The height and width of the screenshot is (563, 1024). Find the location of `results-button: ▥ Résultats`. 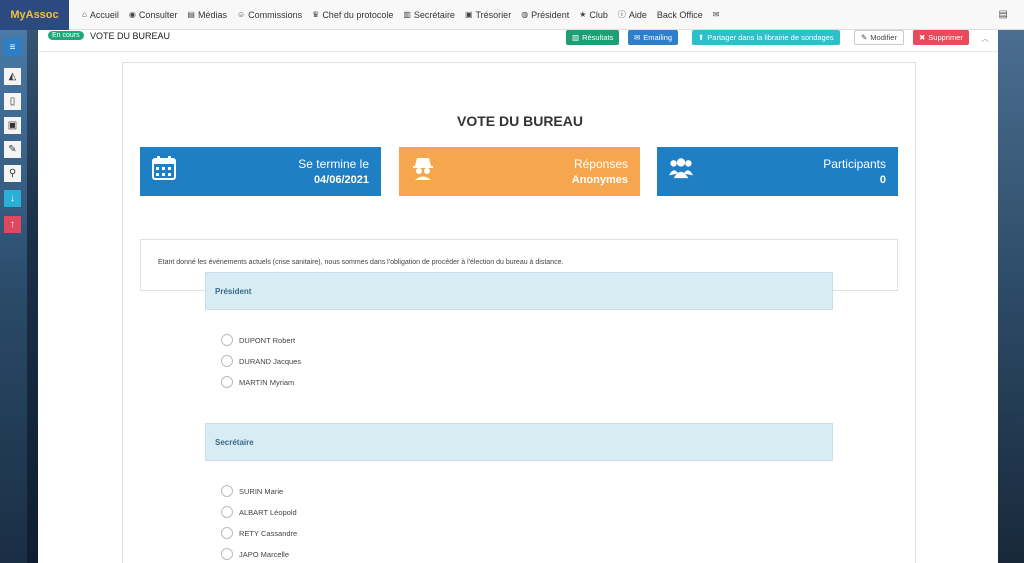

results-button: ▥ Résultats is located at coordinates (593, 37).